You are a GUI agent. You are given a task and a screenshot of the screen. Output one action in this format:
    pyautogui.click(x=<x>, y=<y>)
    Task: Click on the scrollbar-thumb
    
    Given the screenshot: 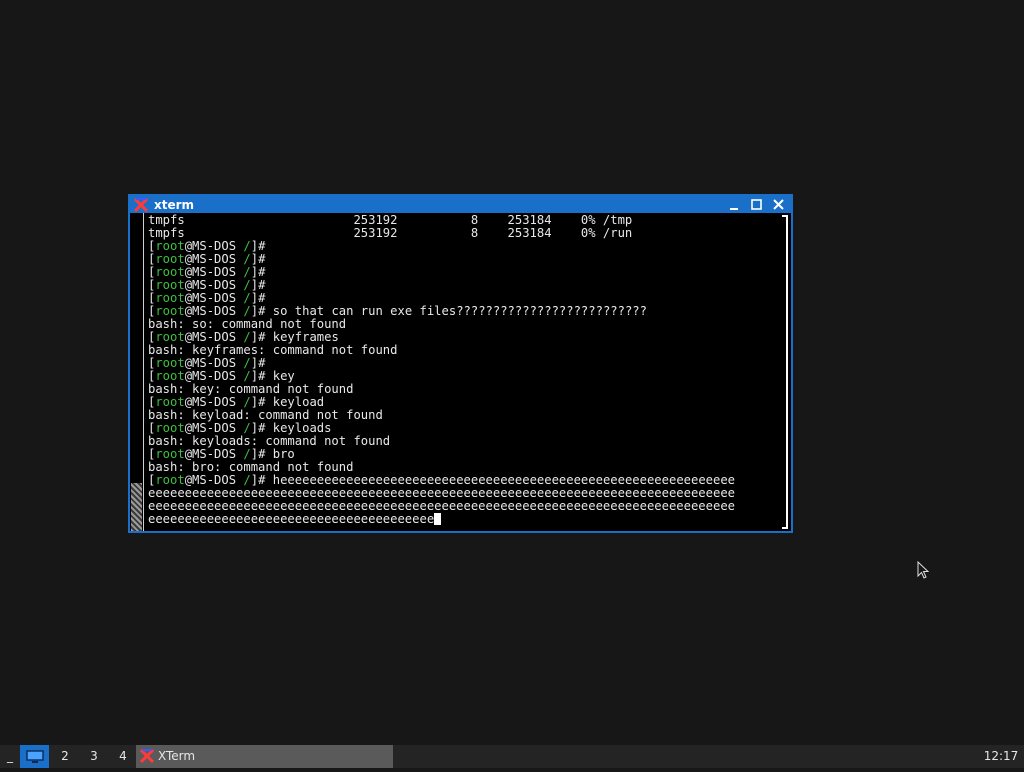 What is the action you would take?
    pyautogui.click(x=136, y=507)
    